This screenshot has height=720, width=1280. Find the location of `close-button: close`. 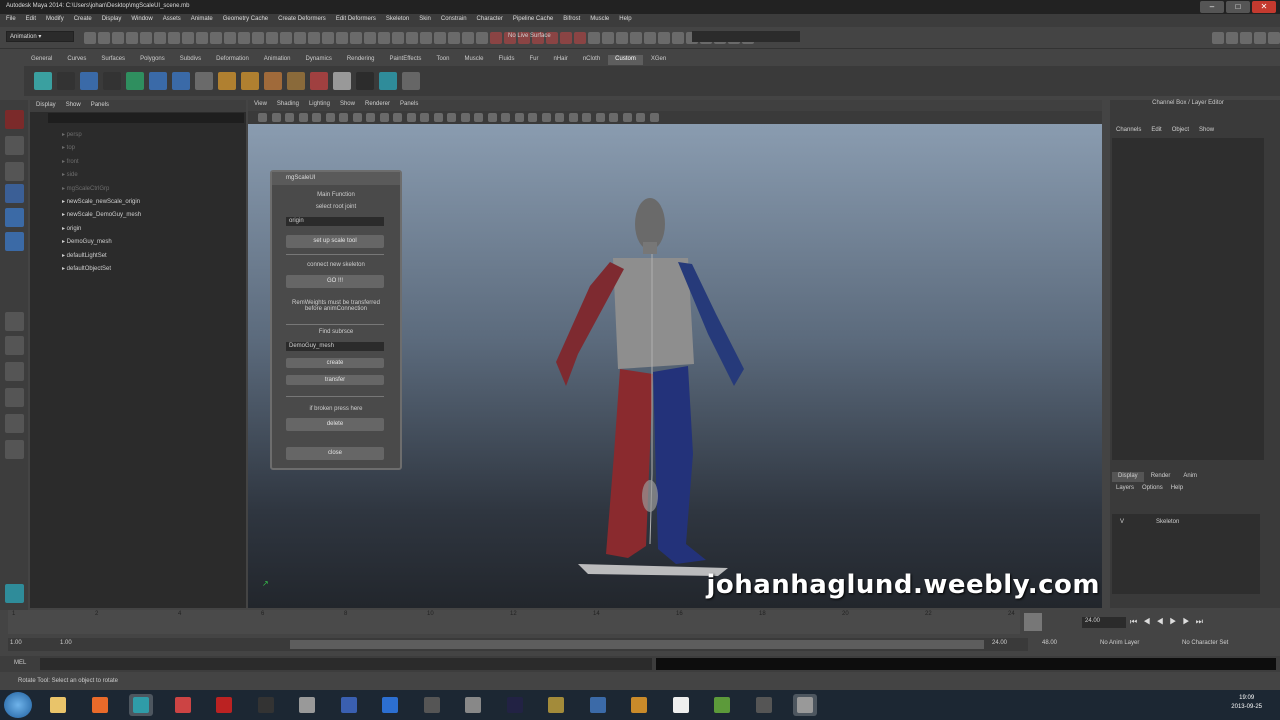

close-button: close is located at coordinates (335, 453).